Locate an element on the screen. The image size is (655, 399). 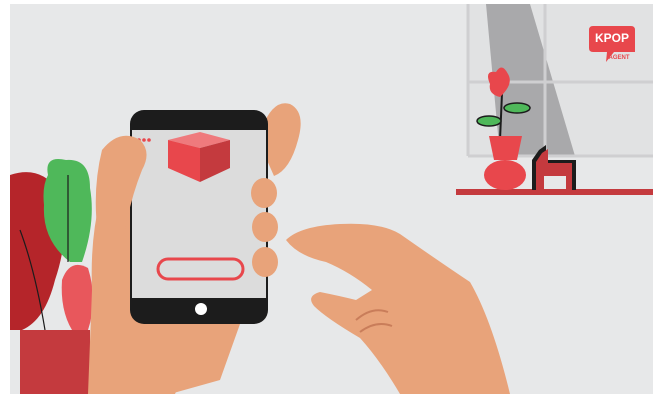
left-plants is located at coordinates (51, 276).